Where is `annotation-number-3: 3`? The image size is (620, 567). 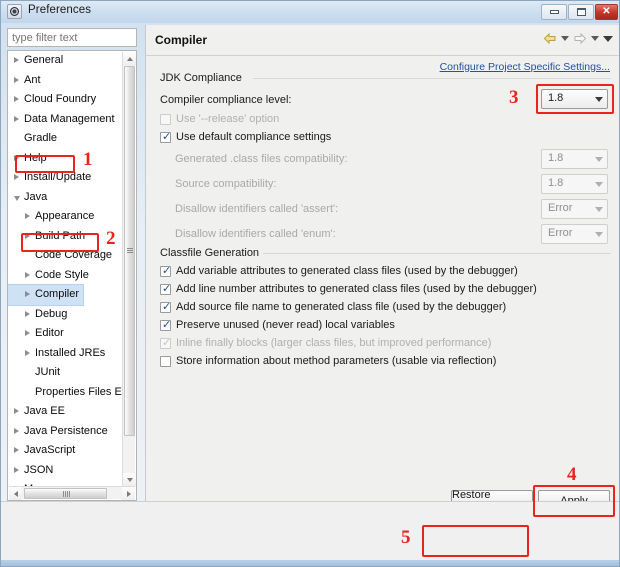 annotation-number-3: 3 is located at coordinates (514, 97).